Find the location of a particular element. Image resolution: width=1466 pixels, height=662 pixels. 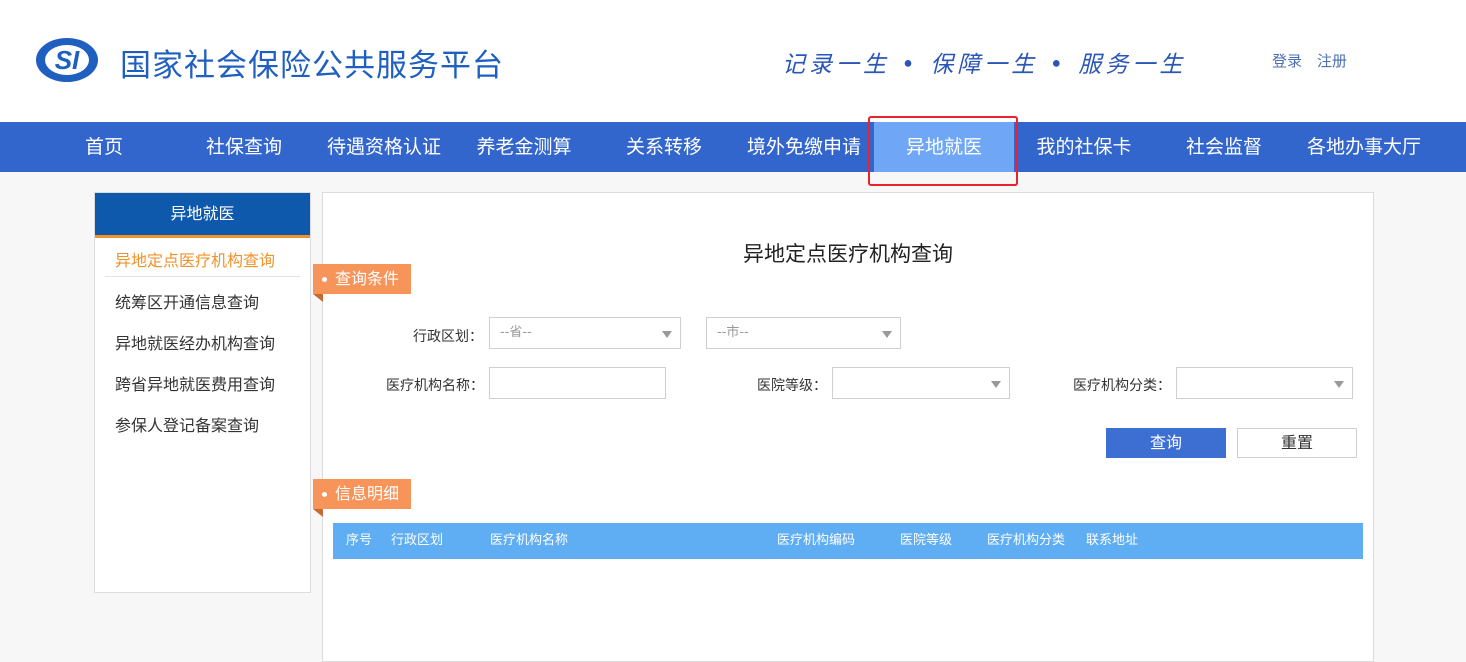

institution-name-input is located at coordinates (577, 383).